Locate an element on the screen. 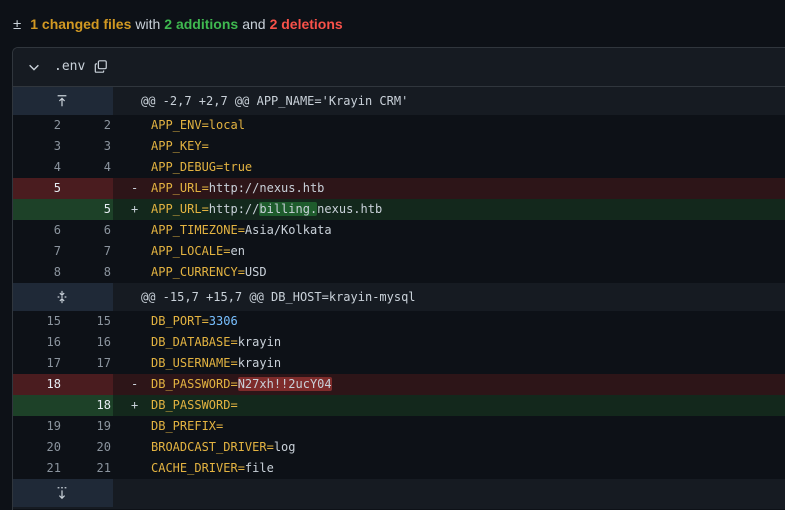 This screenshot has width=785, height=510. code-line: DB_USERNAME=krayin is located at coordinates (216, 363).